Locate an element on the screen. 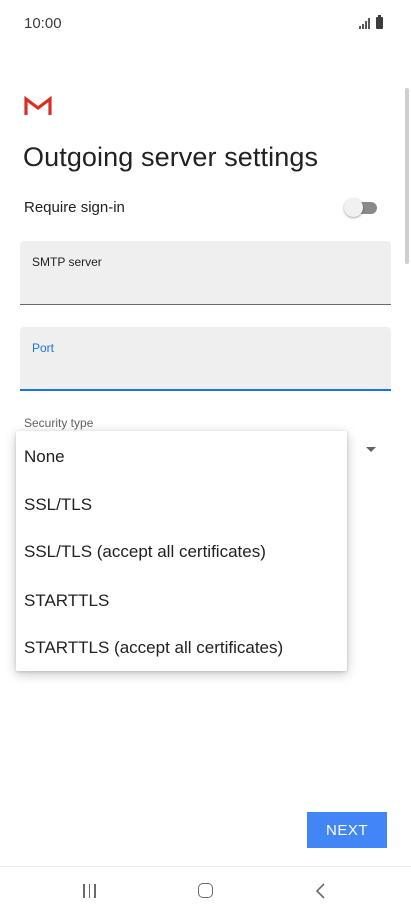  require-signin-row: Require sign-in is located at coordinates (204, 208).